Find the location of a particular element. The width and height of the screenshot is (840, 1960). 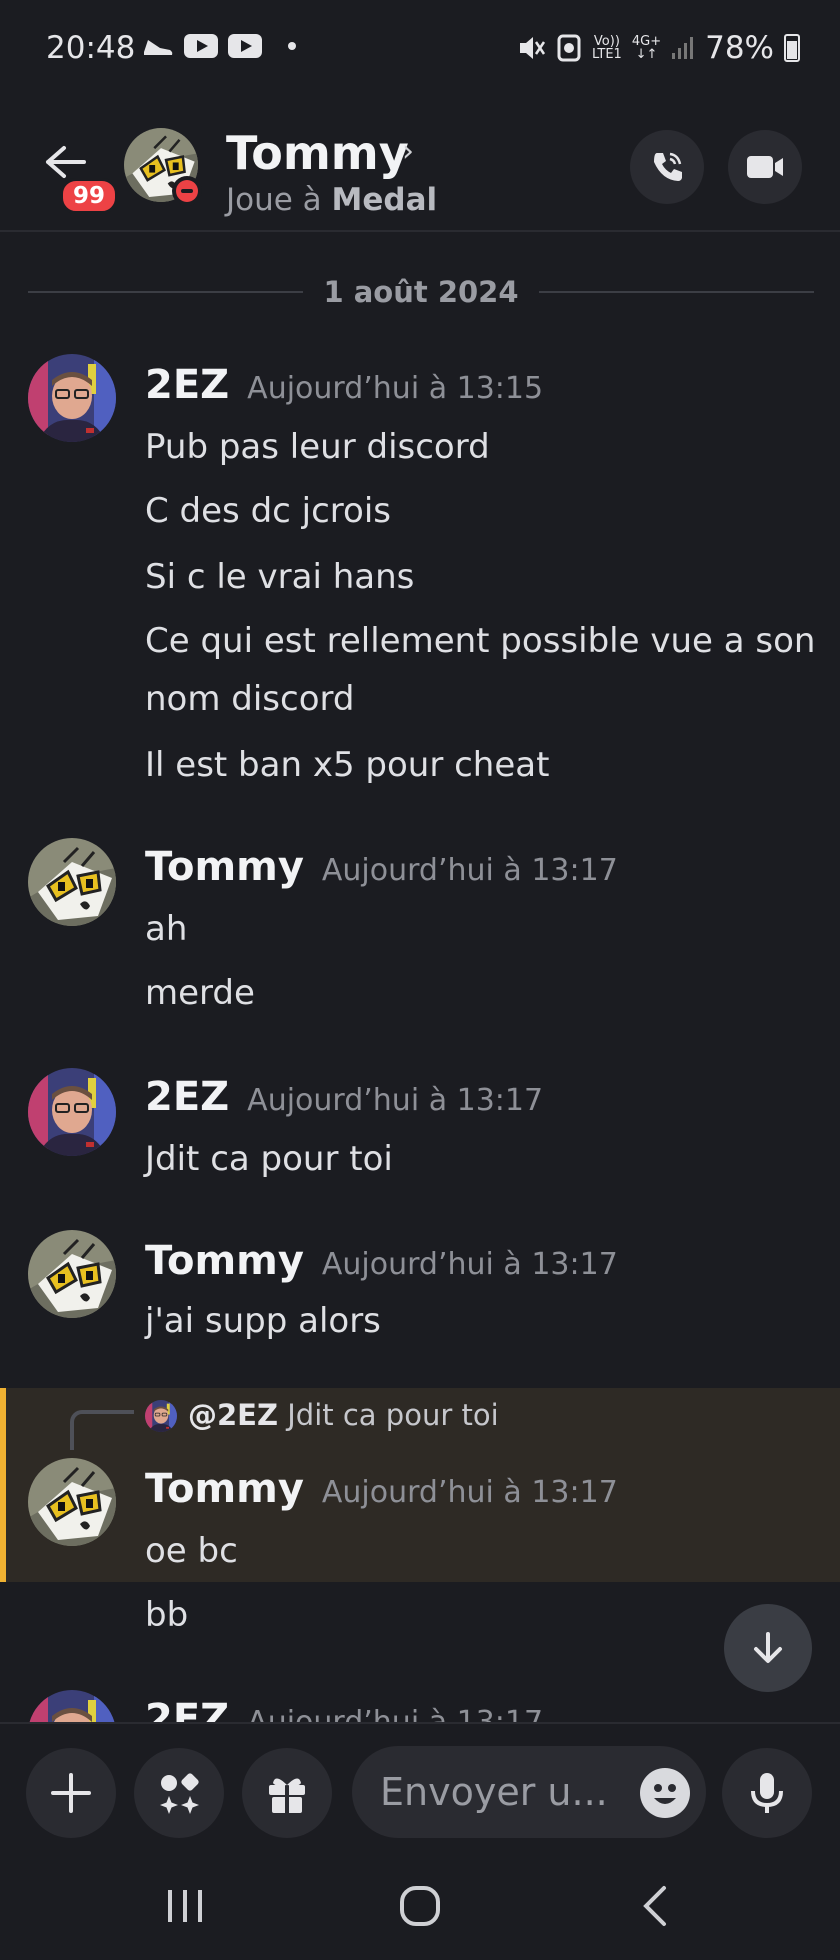

date-divider-label: 1 août 2024 is located at coordinates (421, 292).